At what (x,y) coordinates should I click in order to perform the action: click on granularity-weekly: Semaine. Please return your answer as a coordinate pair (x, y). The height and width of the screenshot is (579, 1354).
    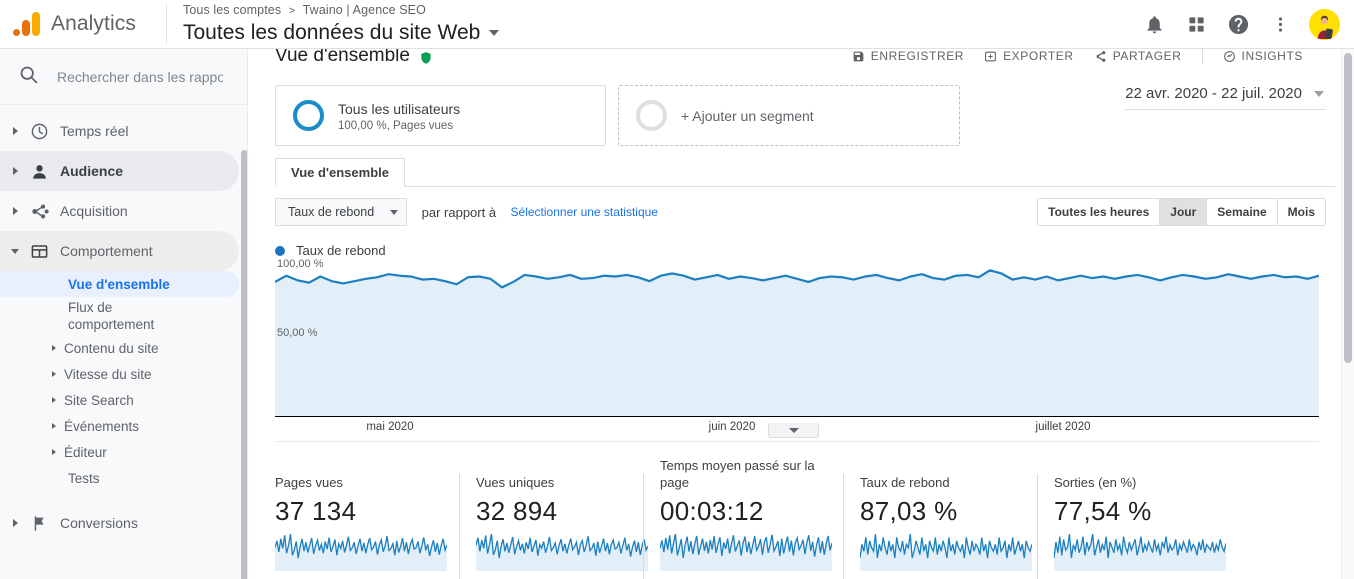
    Looking at the image, I should click on (1242, 212).